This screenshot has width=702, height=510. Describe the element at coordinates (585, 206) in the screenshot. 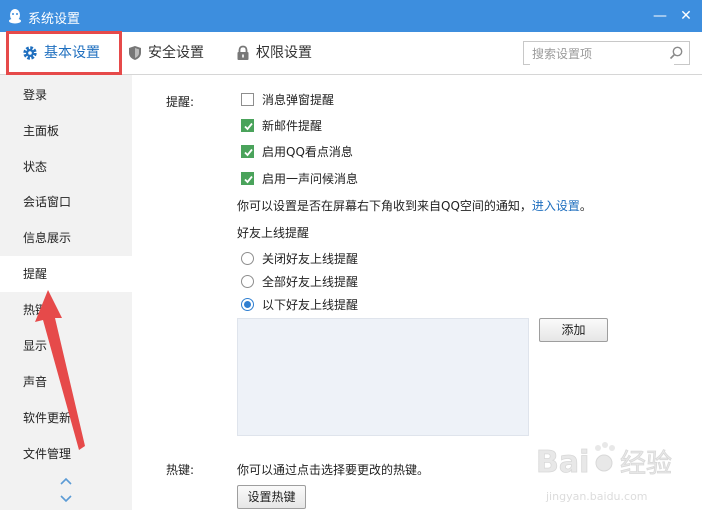

I see `notice-end: 。` at that location.